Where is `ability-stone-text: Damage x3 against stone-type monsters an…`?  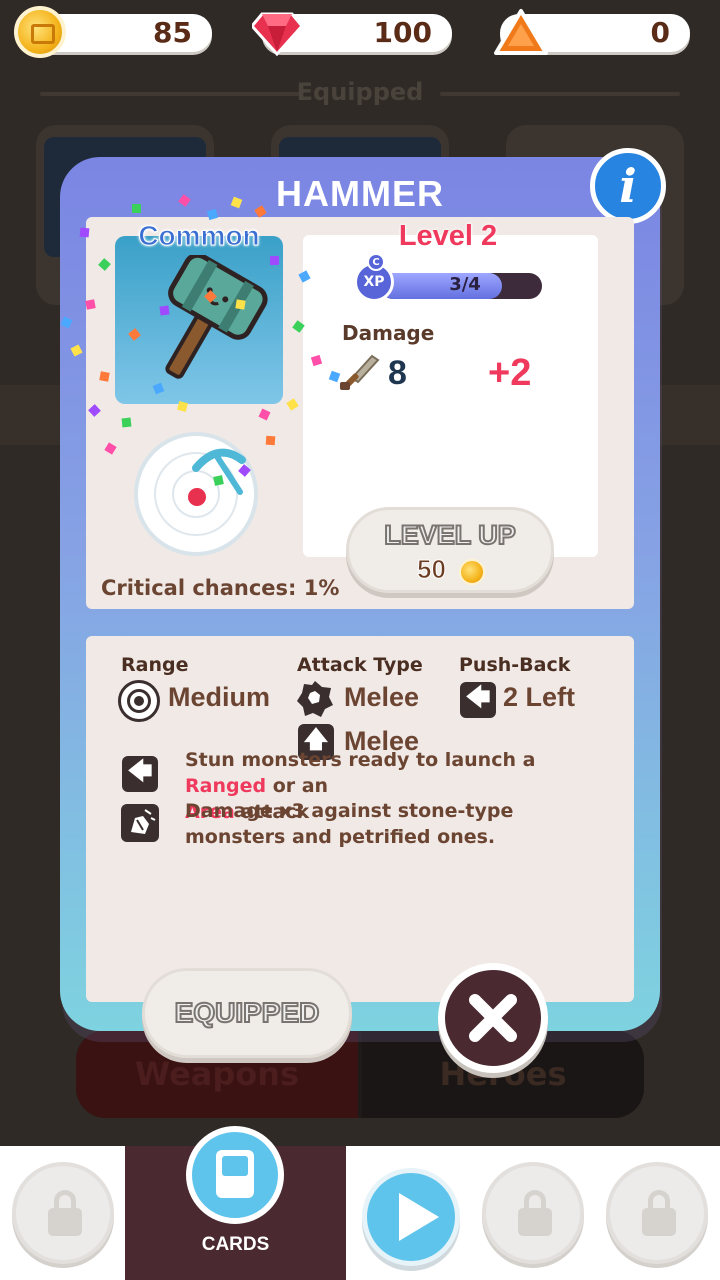 ability-stone-text: Damage x3 against stone-type monsters an… is located at coordinates (349, 824).